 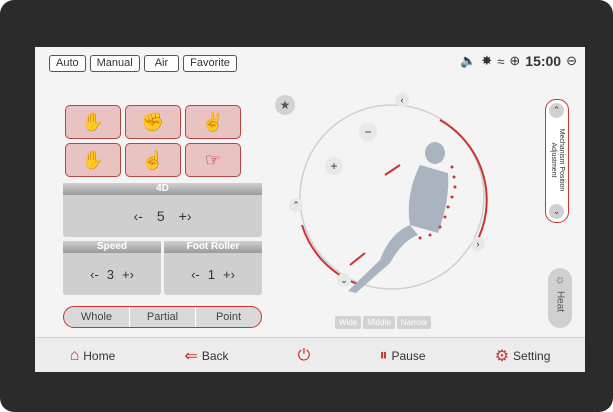 I want to click on panel-speed-title: Speed, so click(x=112, y=247).